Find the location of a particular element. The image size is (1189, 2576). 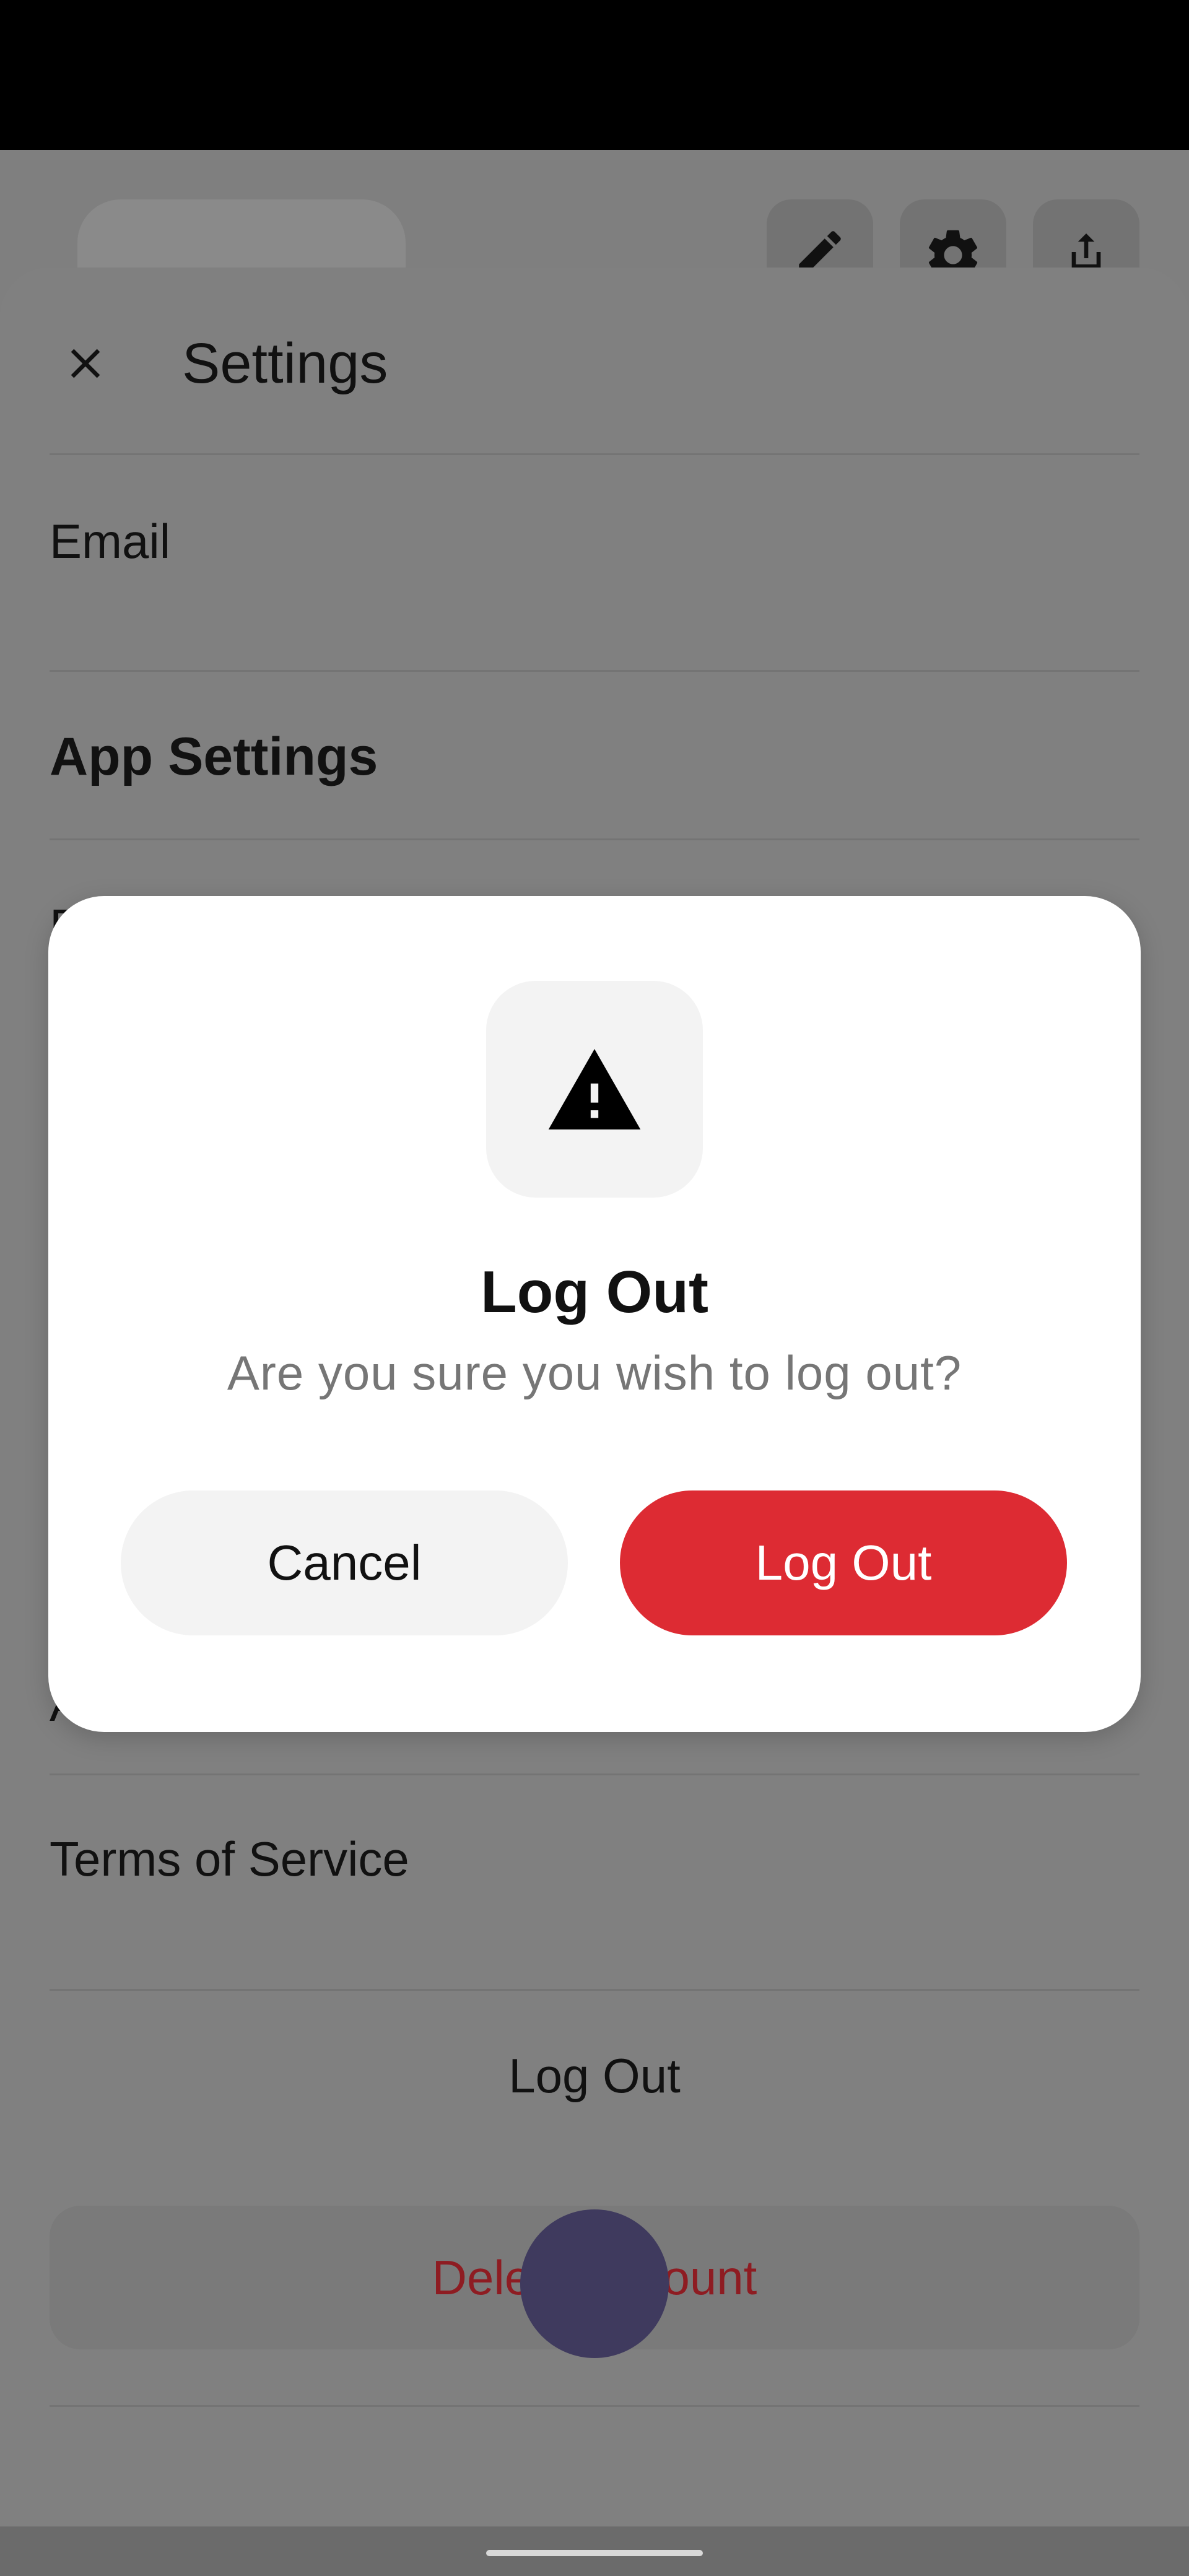

status-bar is located at coordinates (594, 75).